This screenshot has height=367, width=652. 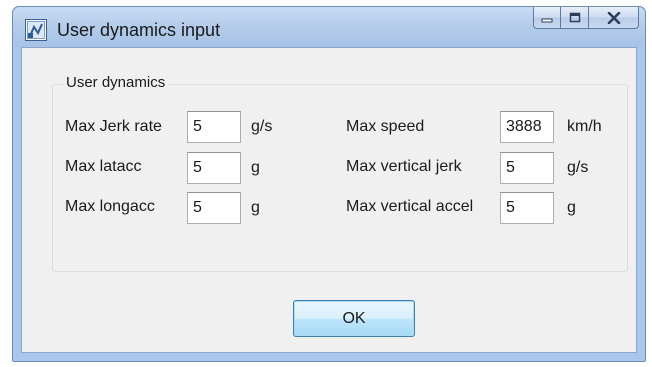 I want to click on minimize-icon, so click(x=547, y=20).